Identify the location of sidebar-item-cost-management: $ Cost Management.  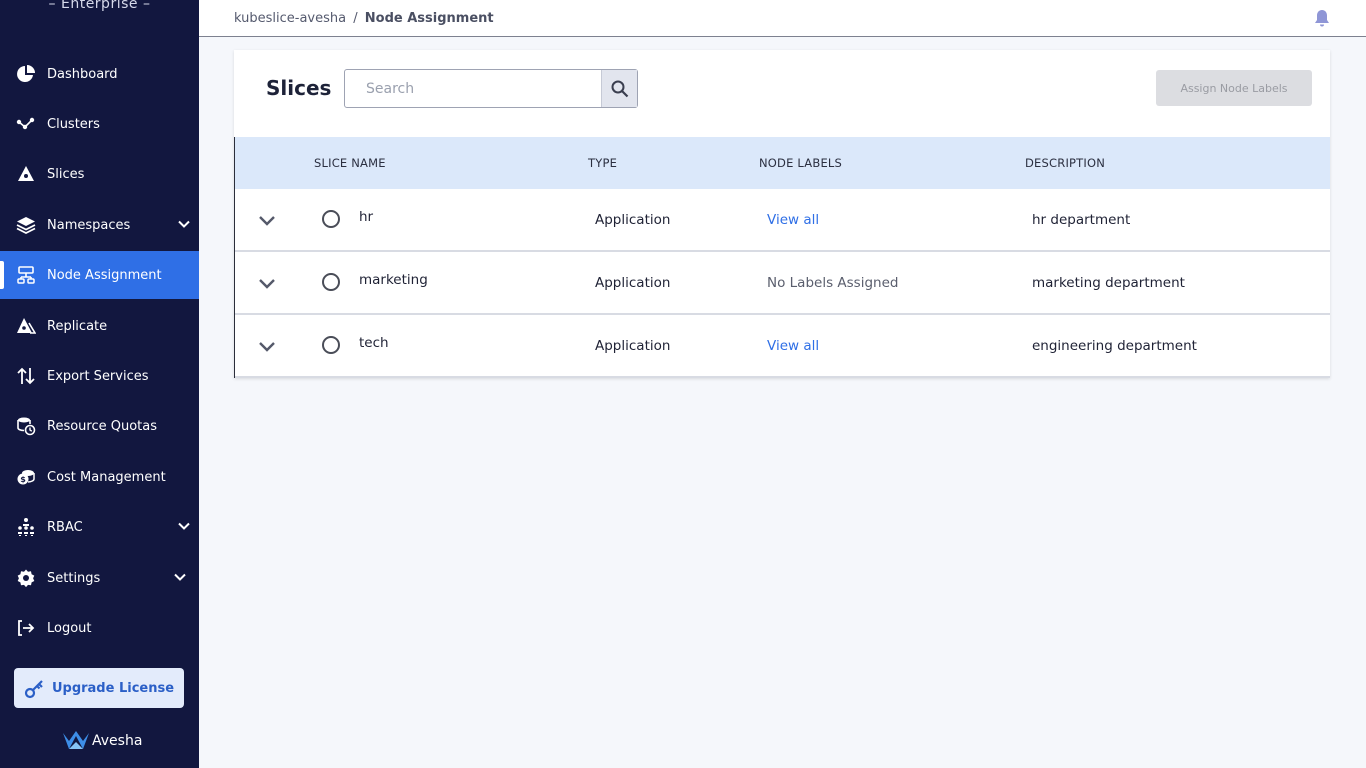
(99, 477).